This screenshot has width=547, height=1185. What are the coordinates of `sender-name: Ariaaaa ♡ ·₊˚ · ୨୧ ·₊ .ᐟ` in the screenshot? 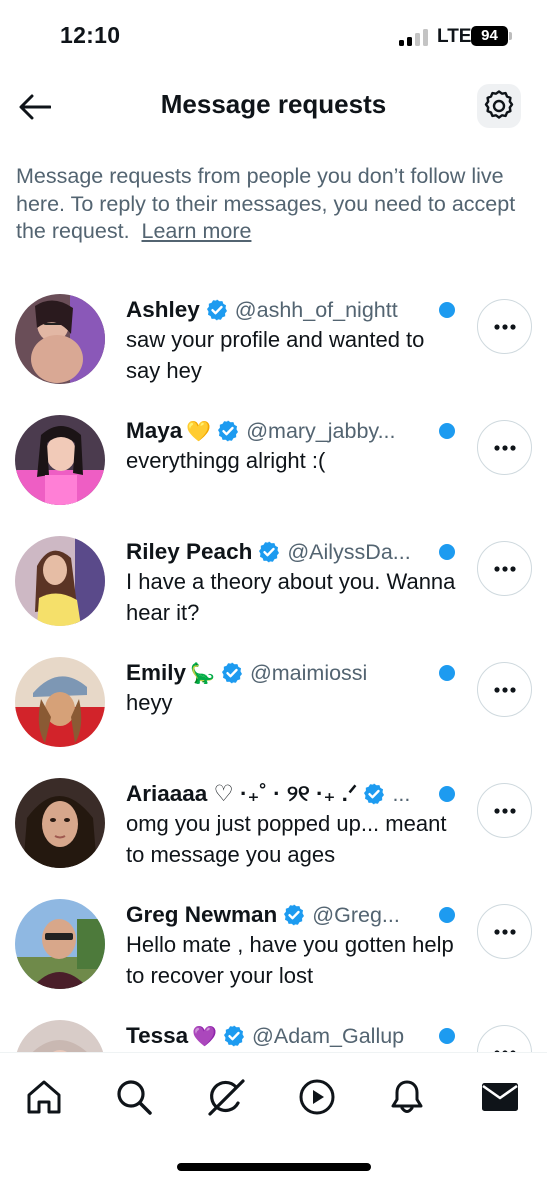 It's located at (242, 793).